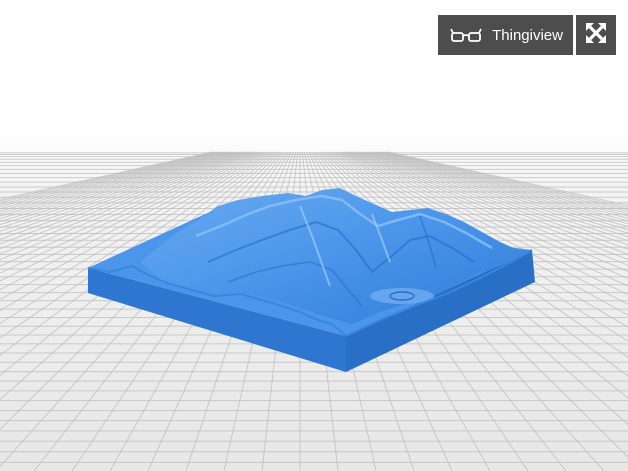 The image size is (628, 471). Describe the element at coordinates (466, 35) in the screenshot. I see `glasses-icon` at that location.